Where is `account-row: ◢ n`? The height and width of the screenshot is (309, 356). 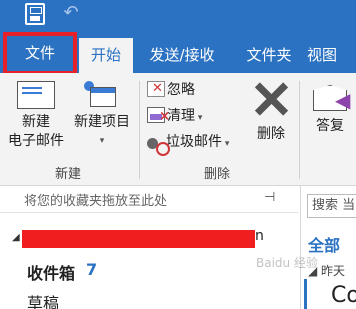
account-row: ◢ n is located at coordinates (149, 239).